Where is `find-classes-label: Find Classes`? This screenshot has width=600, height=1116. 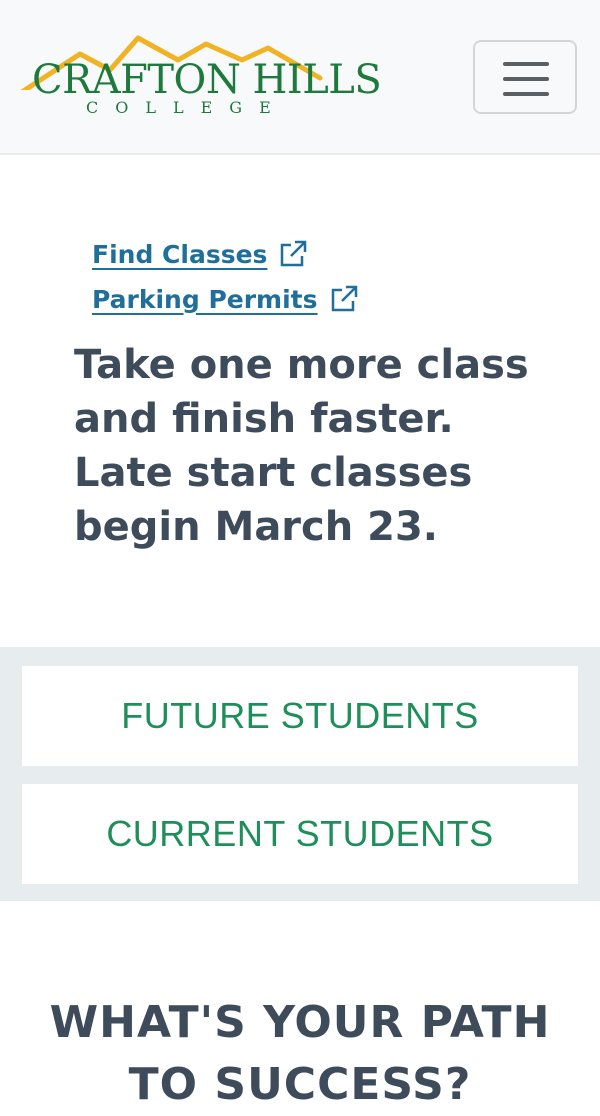
find-classes-label: Find Classes is located at coordinates (180, 254).